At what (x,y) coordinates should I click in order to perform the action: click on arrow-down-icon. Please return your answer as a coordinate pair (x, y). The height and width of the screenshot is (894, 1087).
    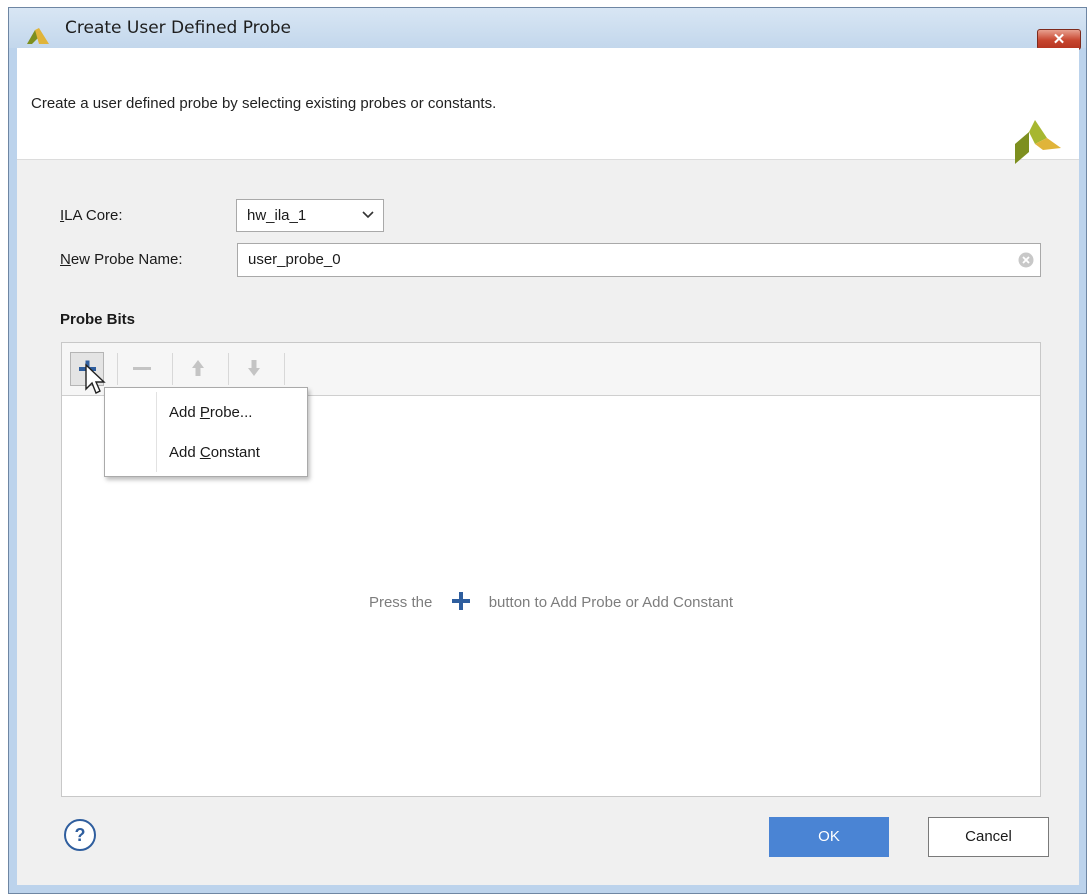
    Looking at the image, I should click on (254, 368).